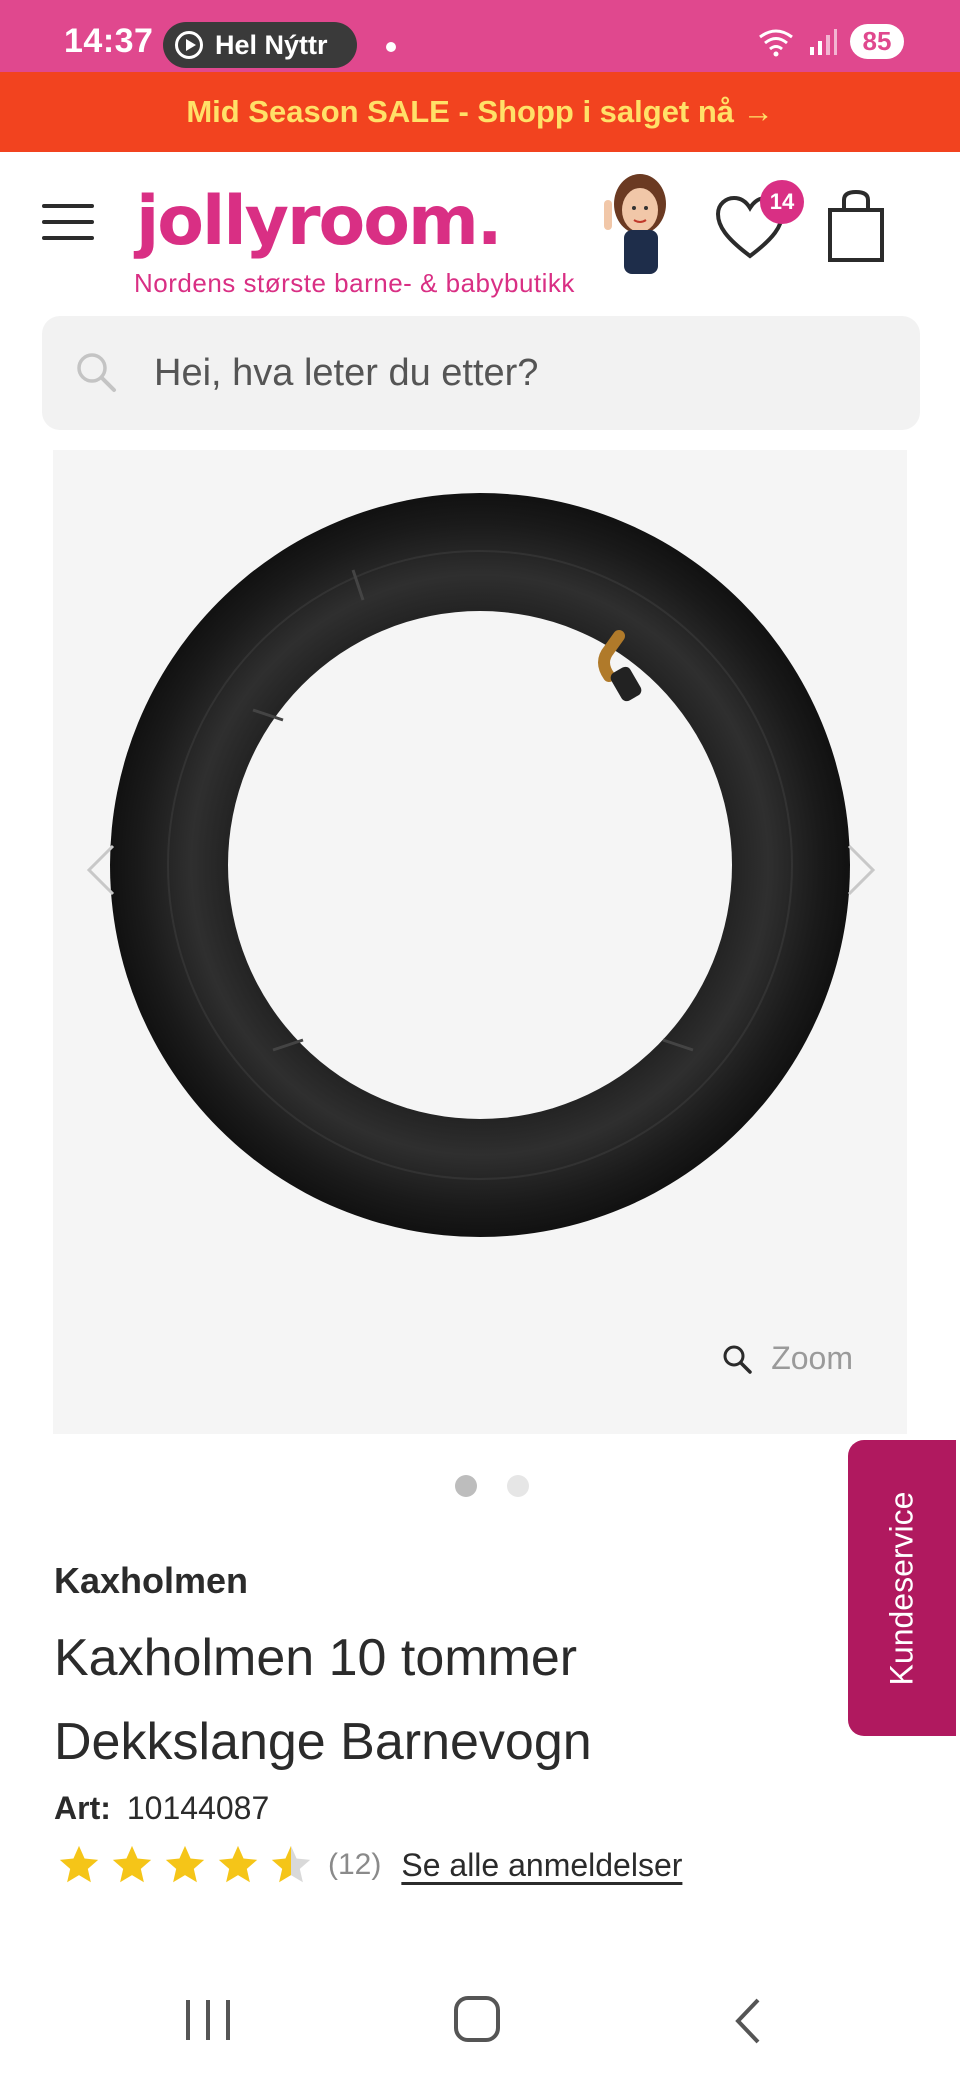 This screenshot has height=2080, width=960. I want to click on carousel-dots, so click(492, 1486).